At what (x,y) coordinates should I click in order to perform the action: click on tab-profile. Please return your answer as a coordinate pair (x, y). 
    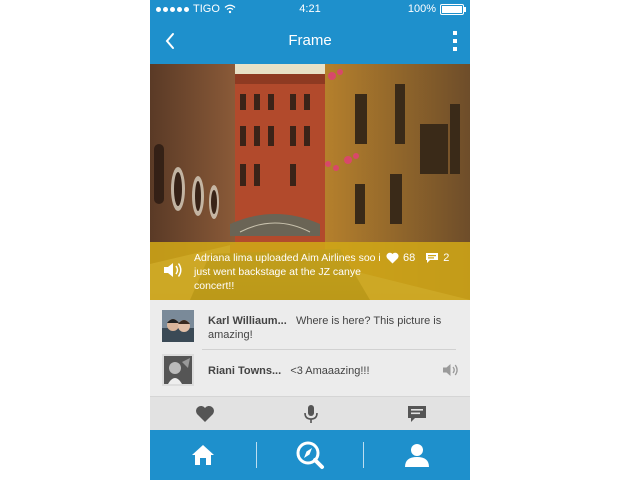
    Looking at the image, I should click on (417, 455).